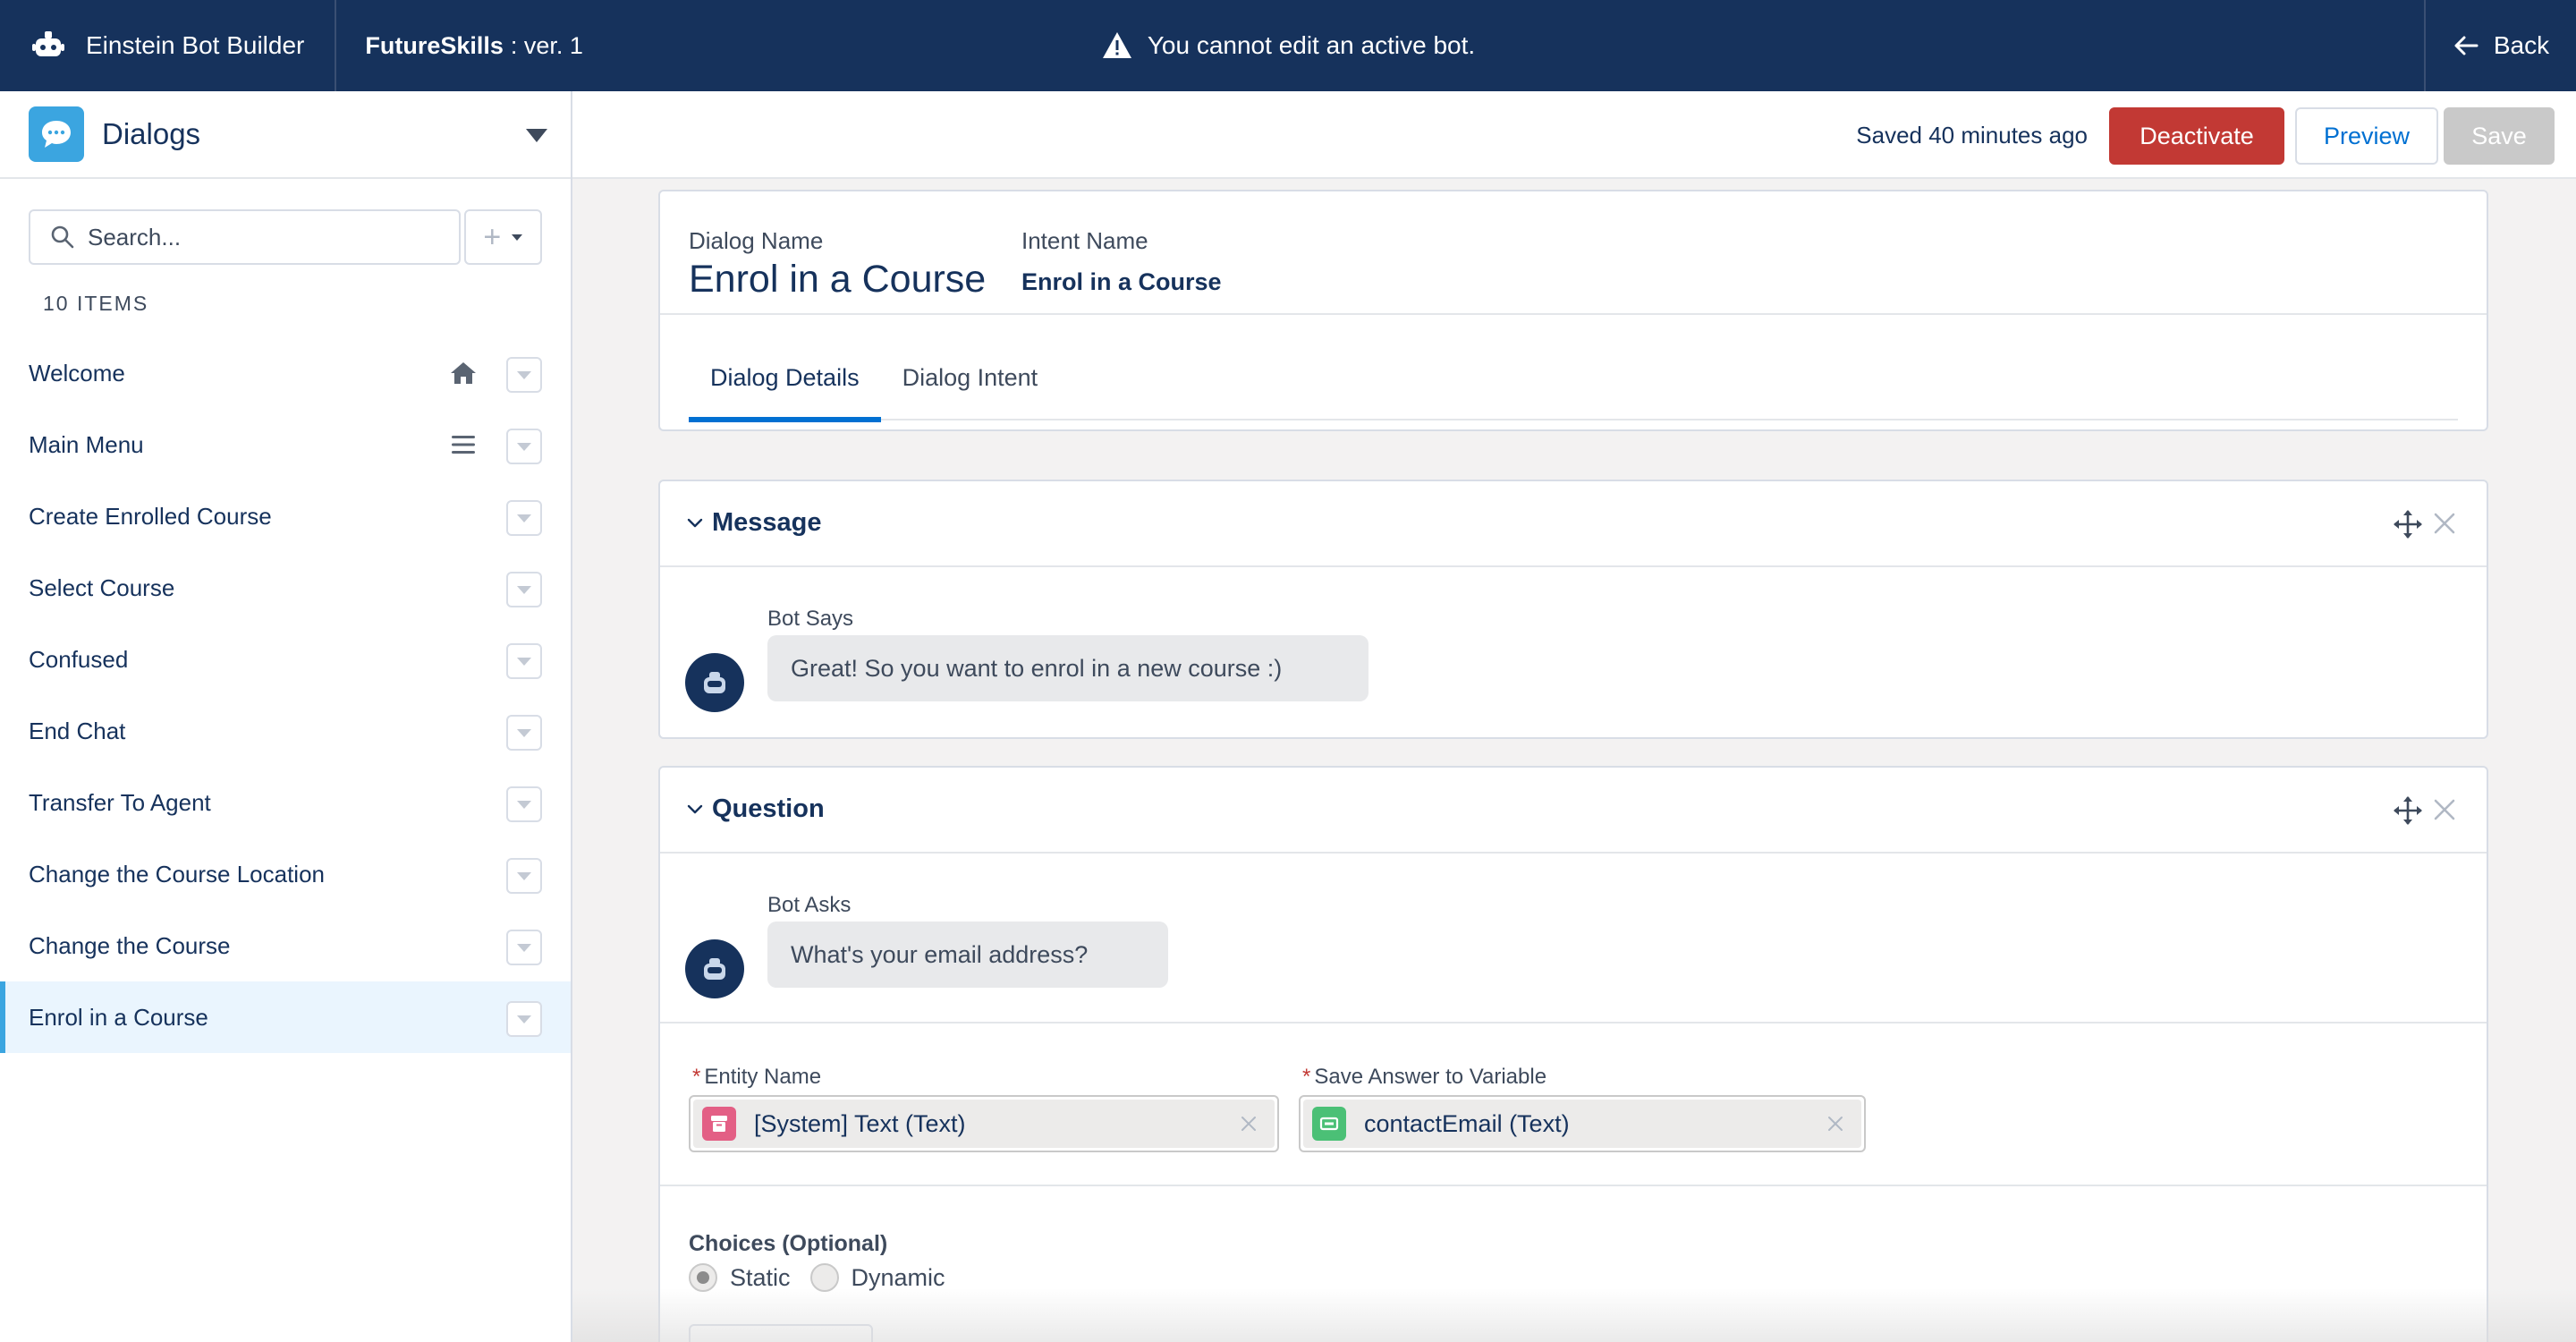 The height and width of the screenshot is (1342, 2576). I want to click on sidebar-item-label: Transfer To Agent, so click(120, 802).